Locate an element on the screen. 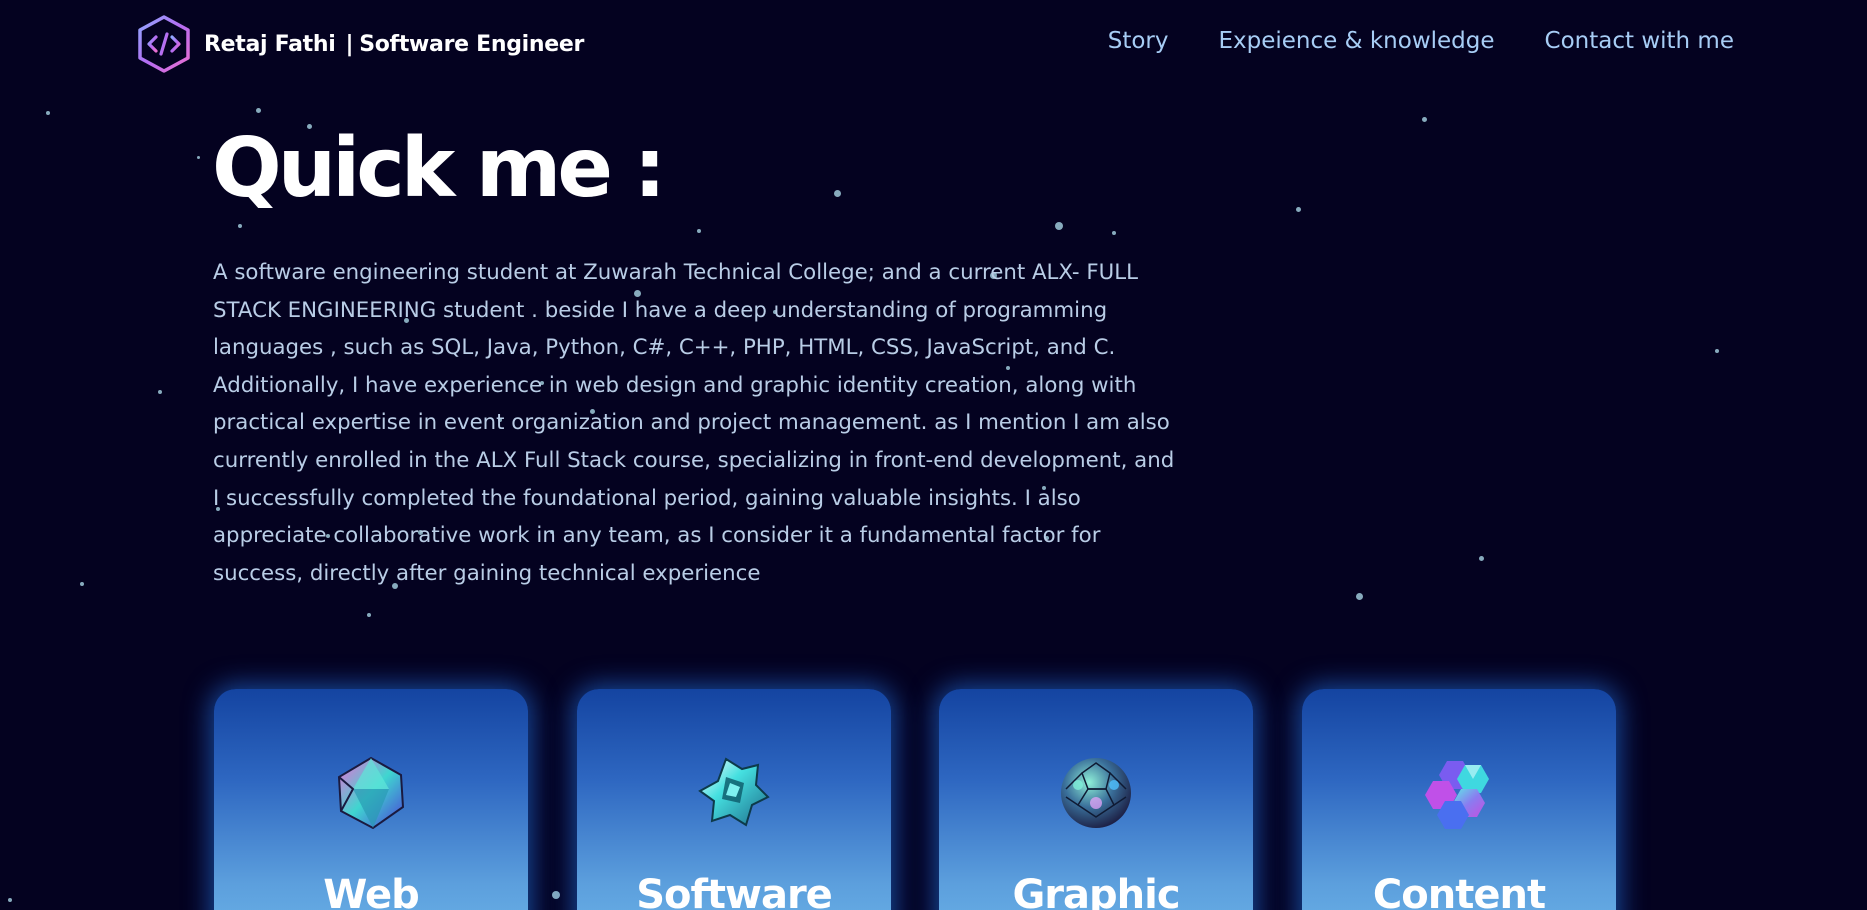  card-title: Web is located at coordinates (371, 891).